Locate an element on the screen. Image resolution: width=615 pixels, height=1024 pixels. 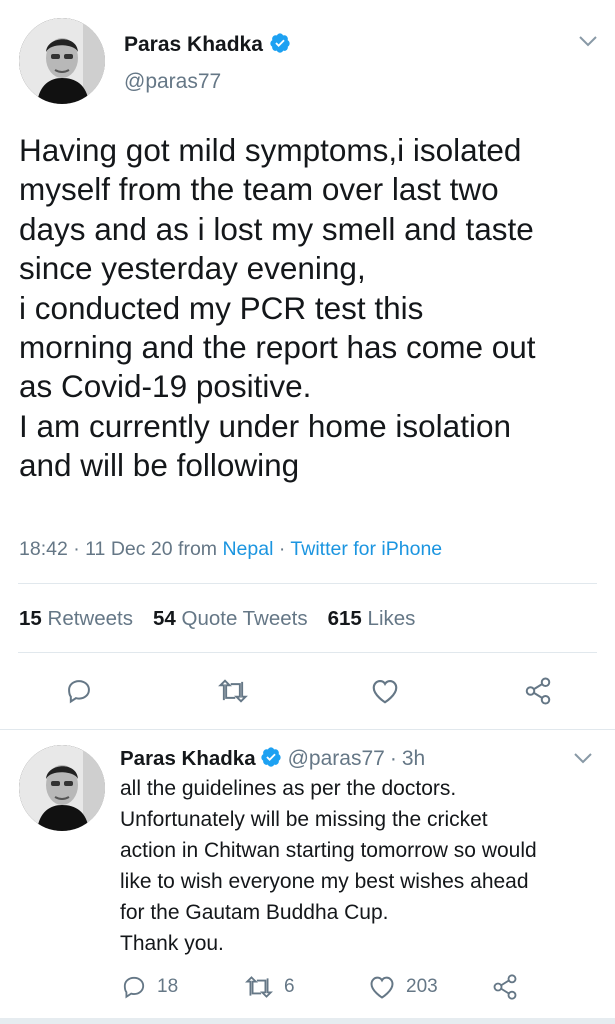
reply-avatar is located at coordinates (62, 788).